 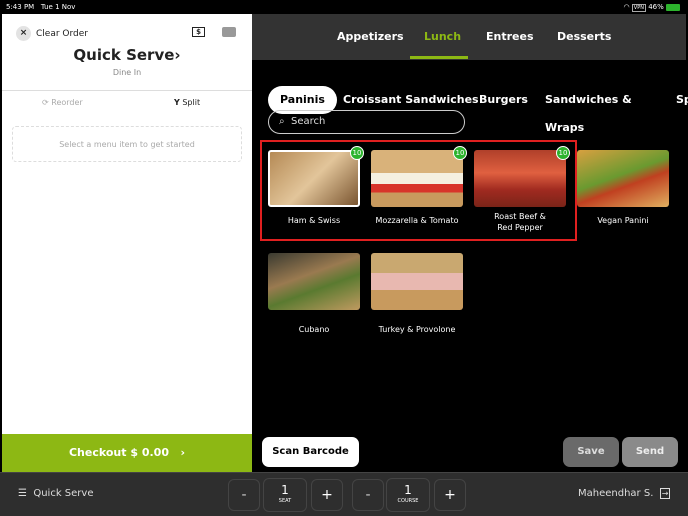 I want to click on order-title: Quick Serve›, so click(x=127, y=55).